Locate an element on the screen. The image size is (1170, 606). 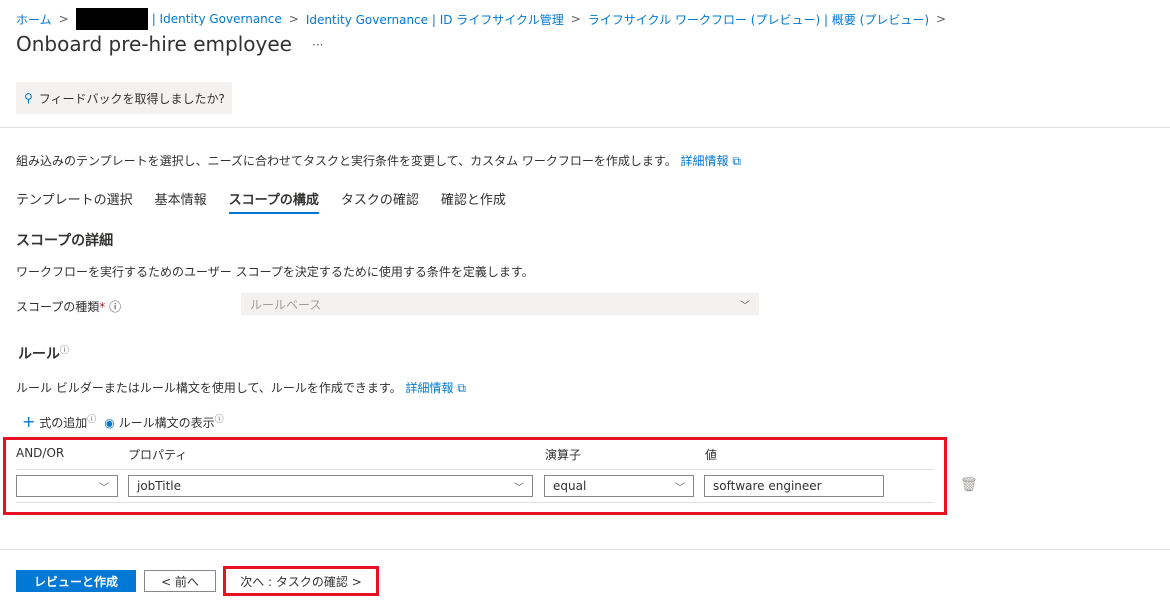
trash-icon: 🗑 is located at coordinates (969, 485).